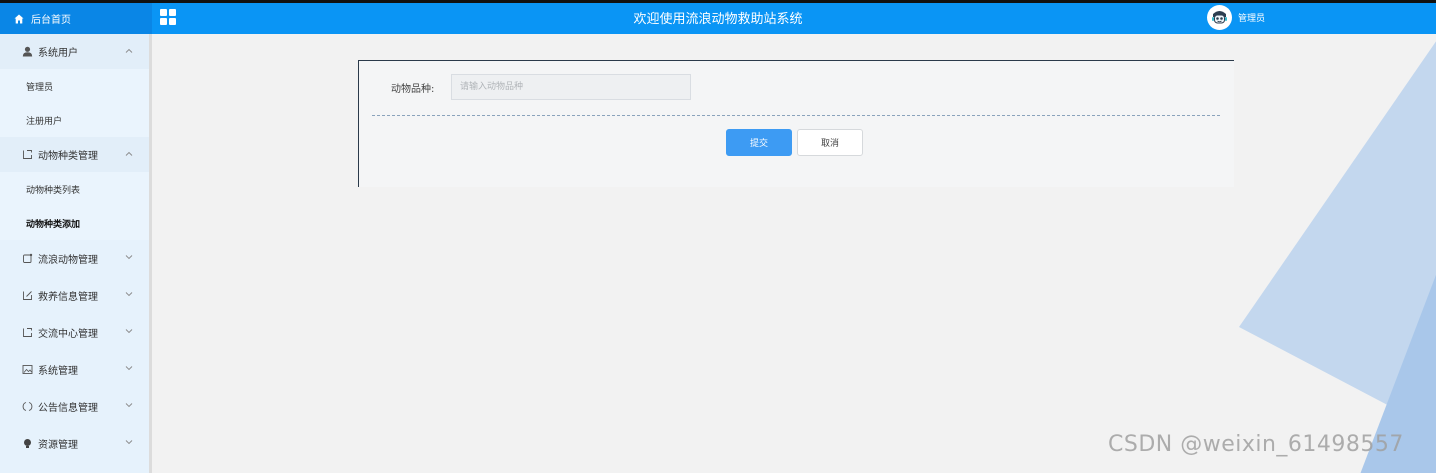 Image resolution: width=1436 pixels, height=473 pixels. What do you see at coordinates (27, 406) in the screenshot?
I see `circle-icon` at bounding box center [27, 406].